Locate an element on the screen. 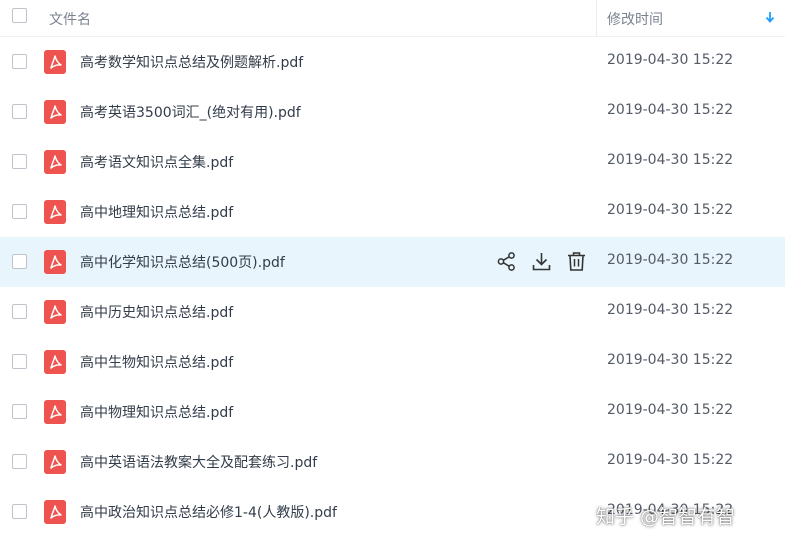 The height and width of the screenshot is (550, 785). download-icon is located at coordinates (541, 262).